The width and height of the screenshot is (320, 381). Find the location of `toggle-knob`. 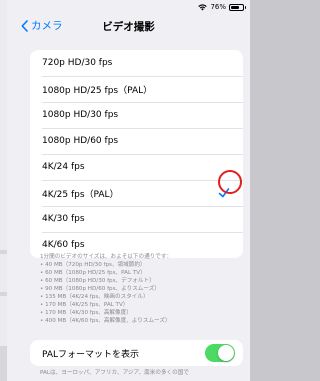

toggle-knob is located at coordinates (226, 353).